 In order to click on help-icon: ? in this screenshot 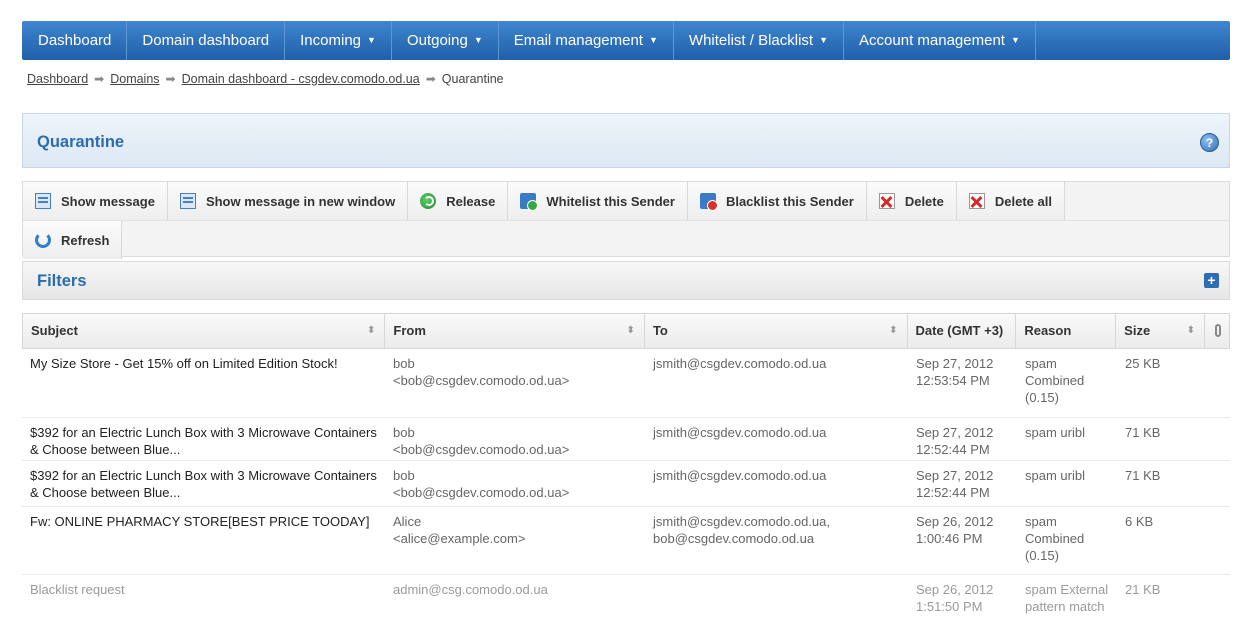, I will do `click(1209, 142)`.